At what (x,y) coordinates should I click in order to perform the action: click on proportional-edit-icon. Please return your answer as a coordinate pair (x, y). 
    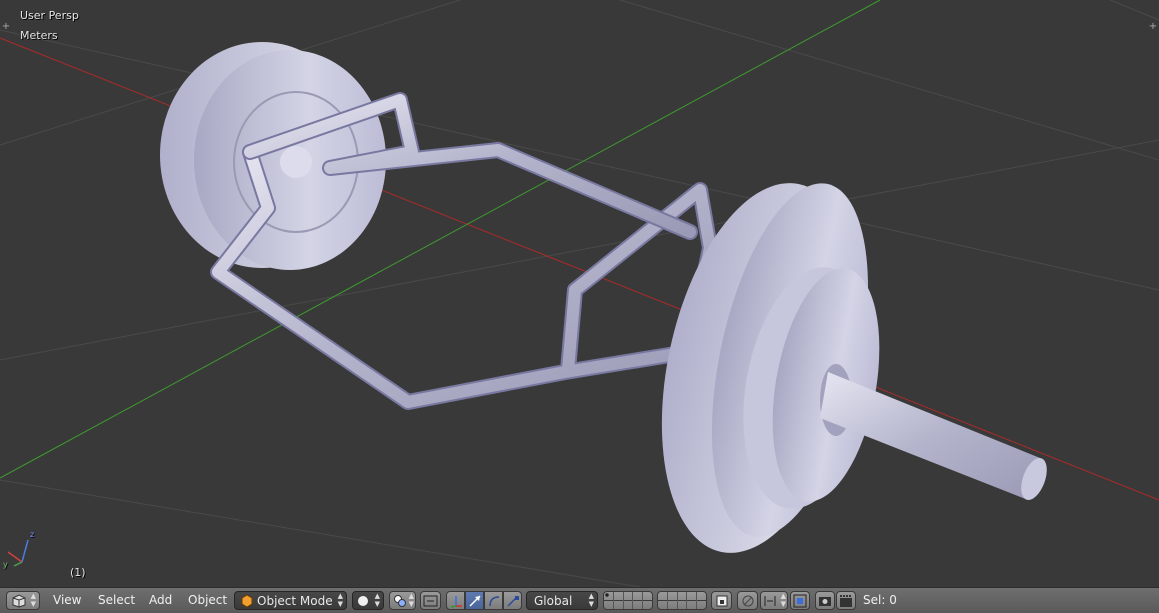
    Looking at the image, I should click on (748, 601).